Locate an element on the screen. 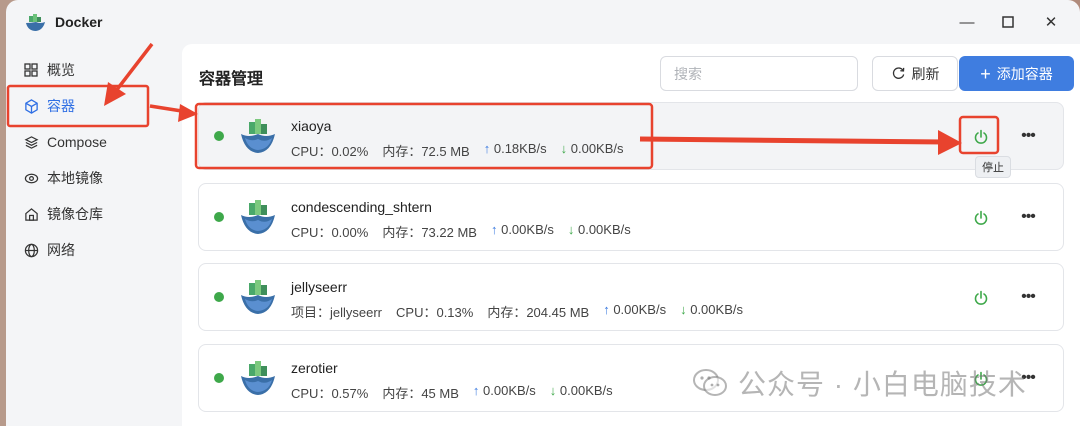 This screenshot has height=426, width=1080. sidebar-item-label: 网络 is located at coordinates (61, 250).